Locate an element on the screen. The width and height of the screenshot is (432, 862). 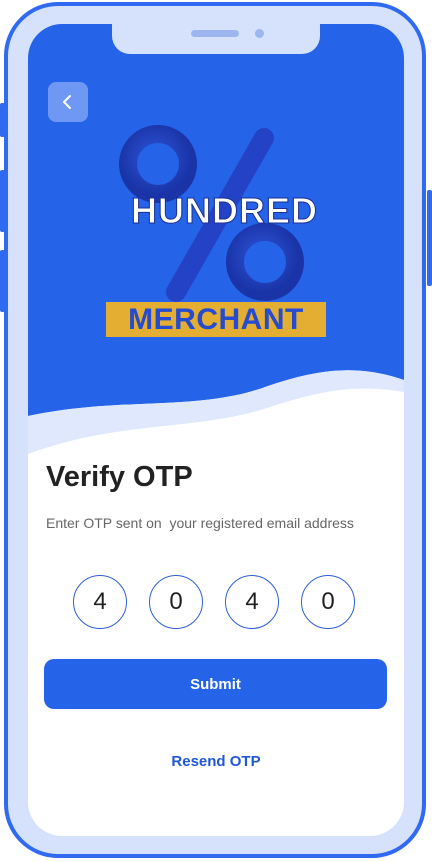
resend-otp-link: Resend OTP is located at coordinates (216, 761).